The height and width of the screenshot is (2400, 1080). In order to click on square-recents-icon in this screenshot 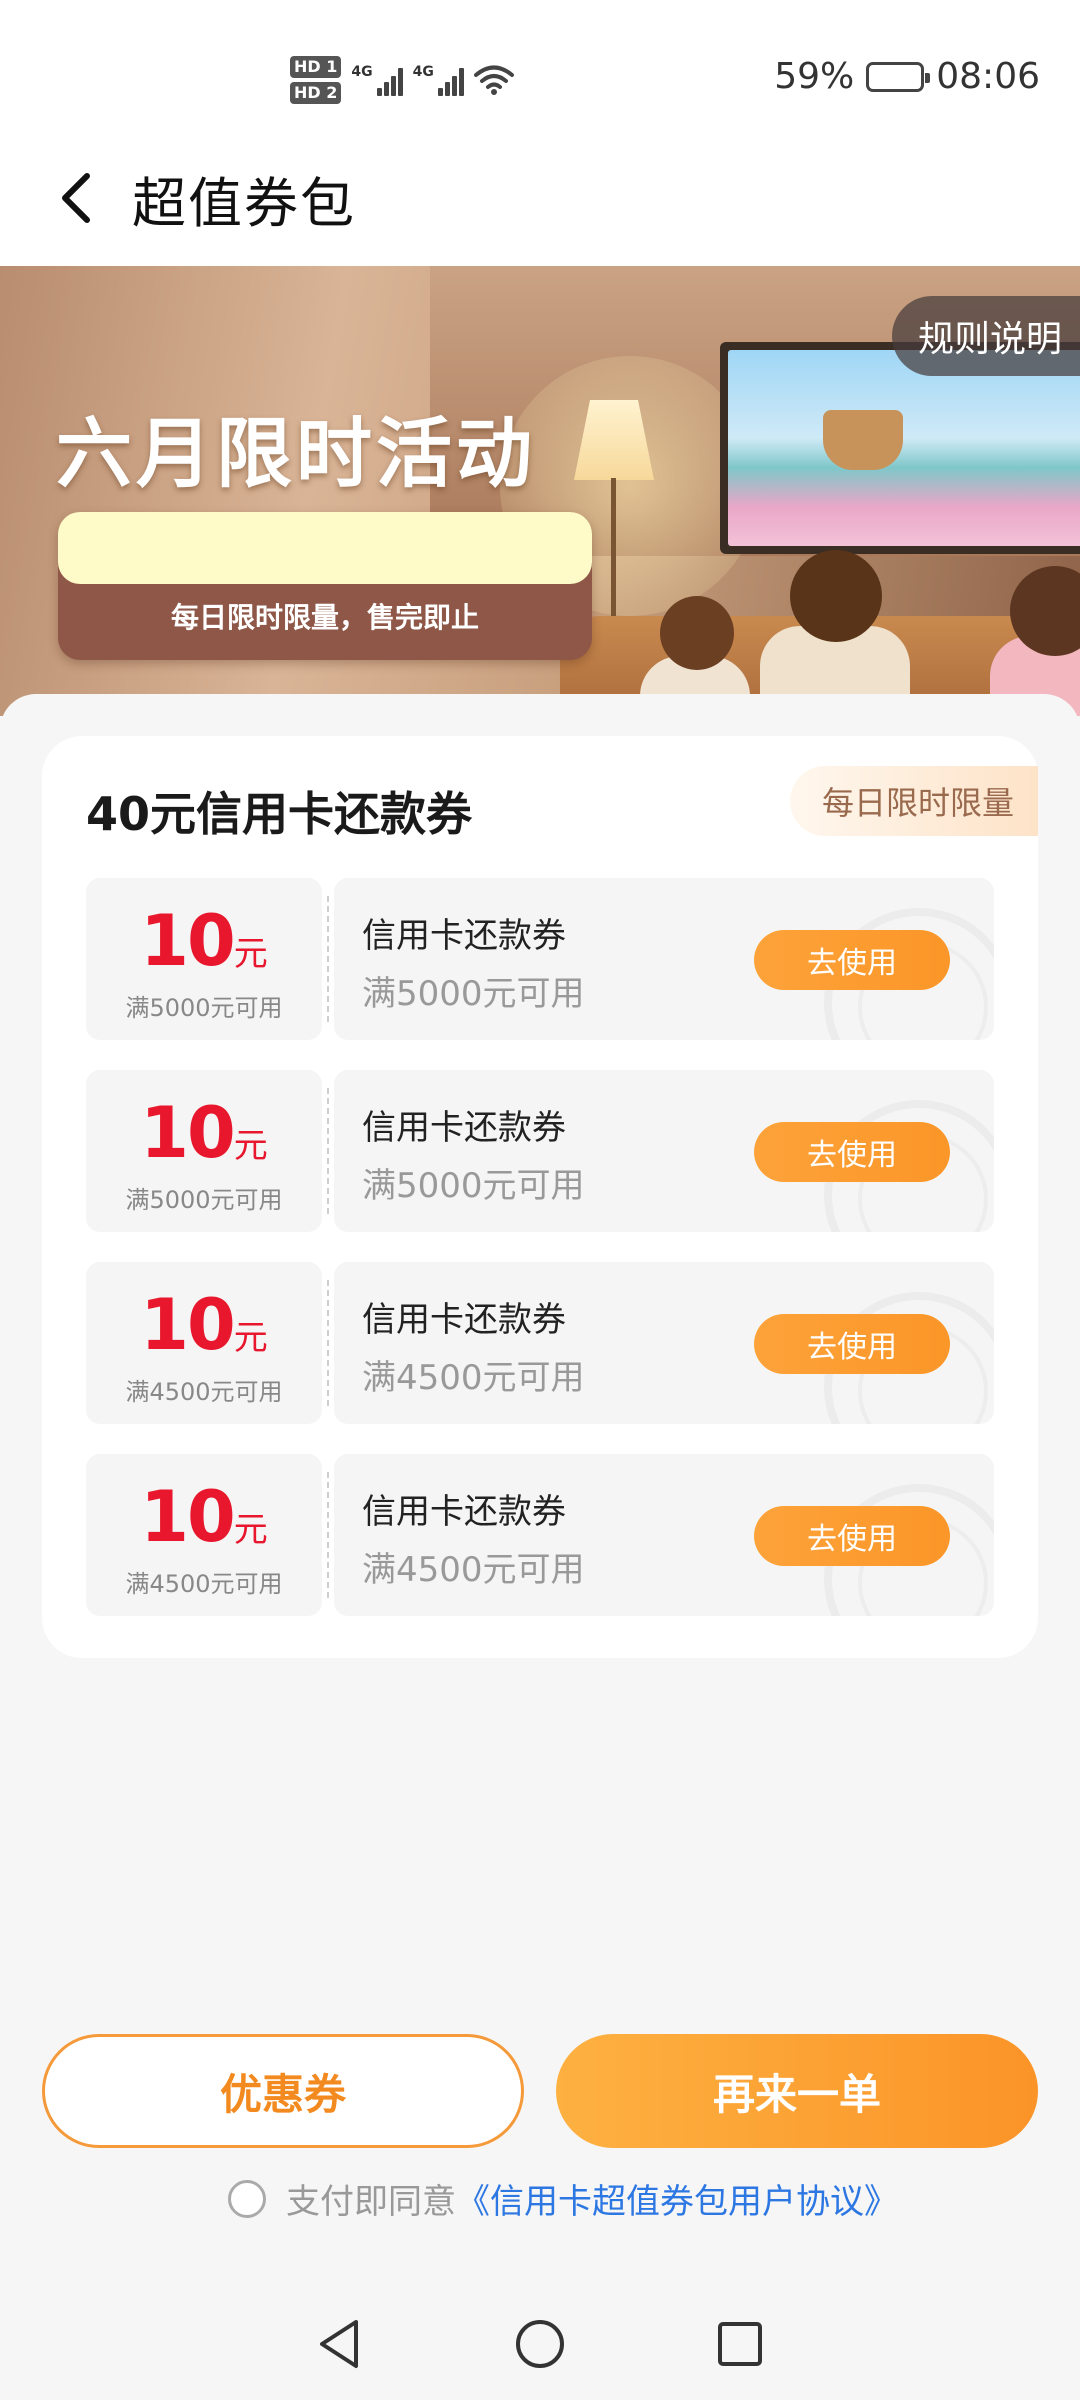, I will do `click(740, 2344)`.